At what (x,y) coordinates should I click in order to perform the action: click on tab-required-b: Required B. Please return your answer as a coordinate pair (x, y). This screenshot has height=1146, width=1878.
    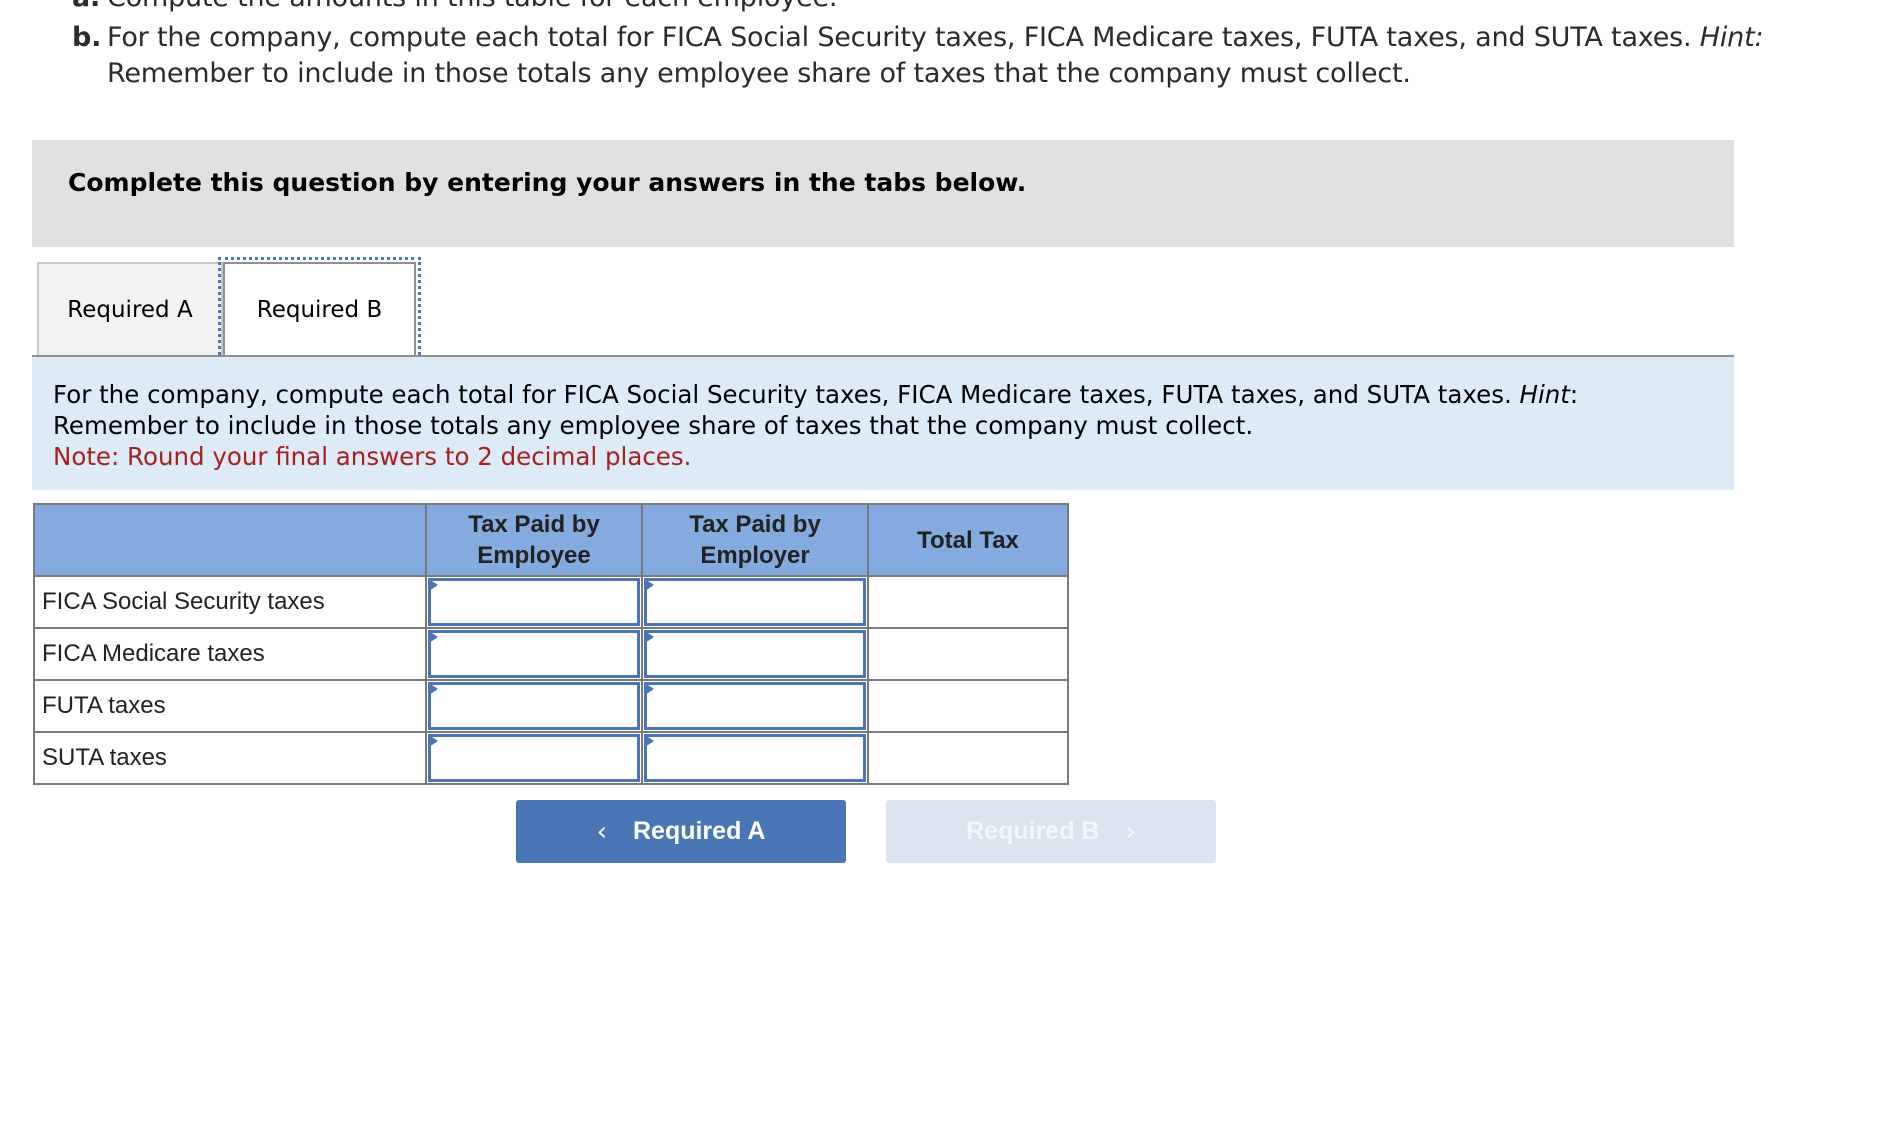
    Looking at the image, I should click on (319, 308).